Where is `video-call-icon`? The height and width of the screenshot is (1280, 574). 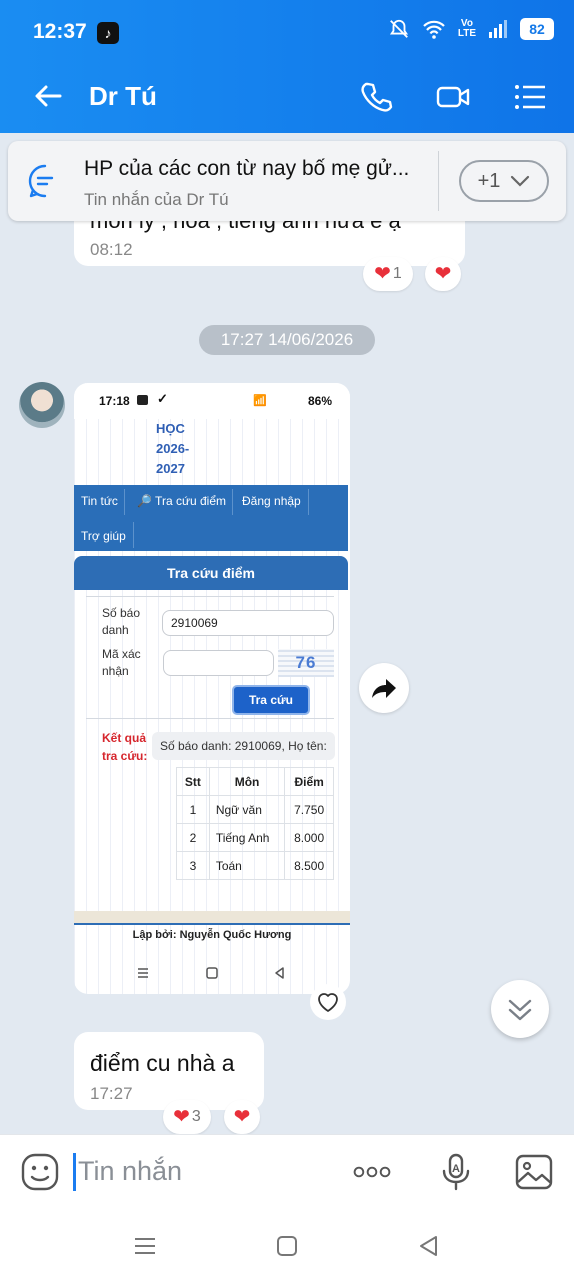
video-call-icon is located at coordinates (453, 97).